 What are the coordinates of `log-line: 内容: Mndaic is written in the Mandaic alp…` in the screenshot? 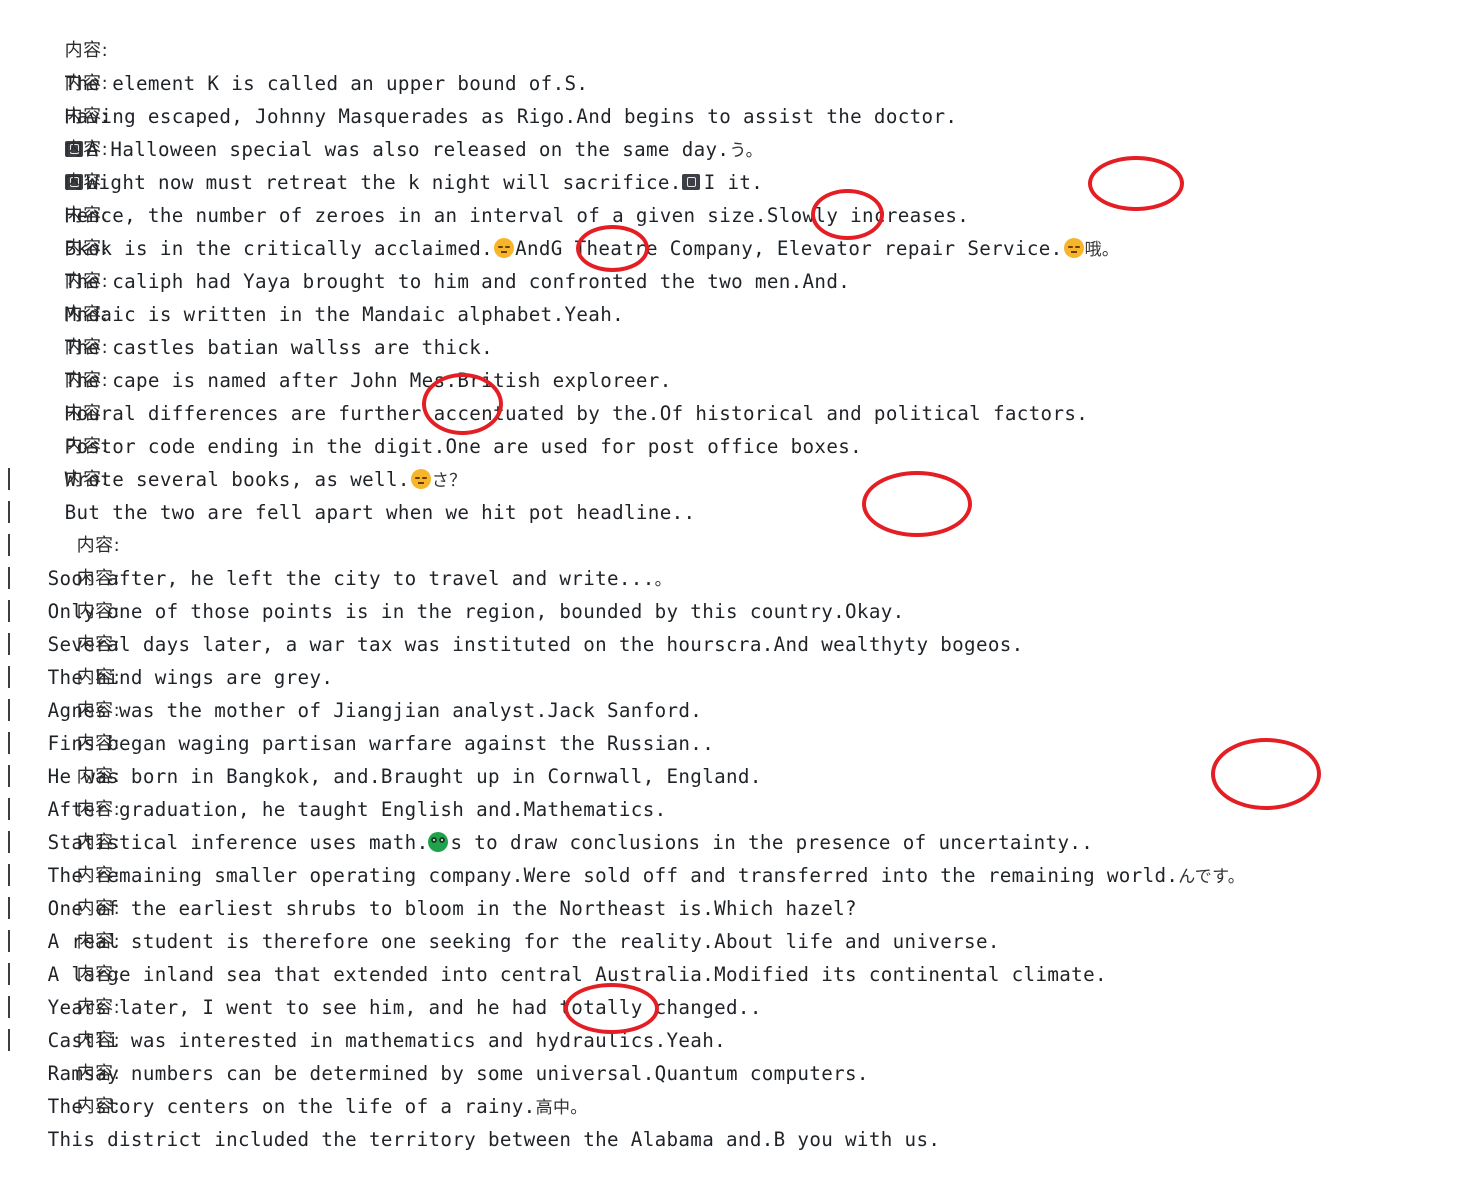 It's located at (320, 278).